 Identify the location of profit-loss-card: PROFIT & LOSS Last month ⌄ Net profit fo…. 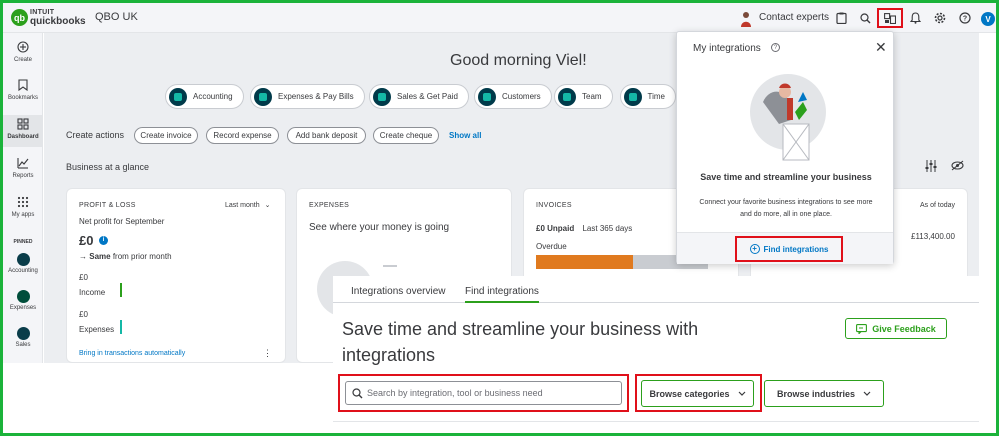
(176, 275).